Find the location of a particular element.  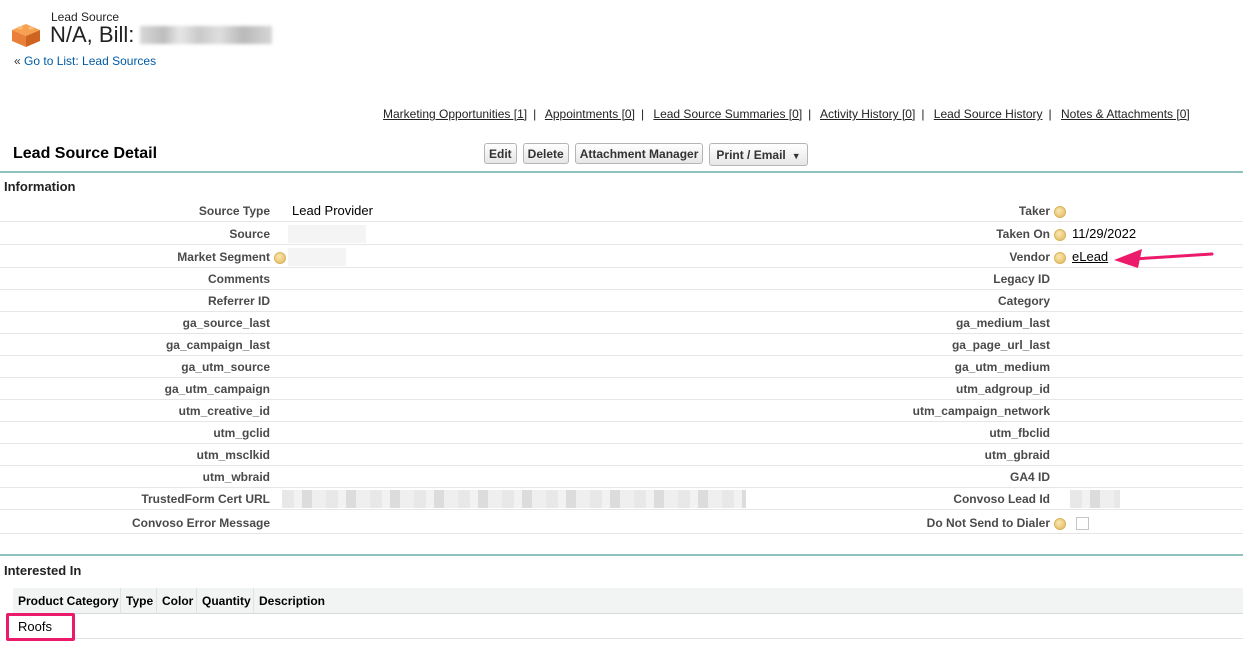

field-label-ga-source-last: ga_source_last is located at coordinates (226, 323).